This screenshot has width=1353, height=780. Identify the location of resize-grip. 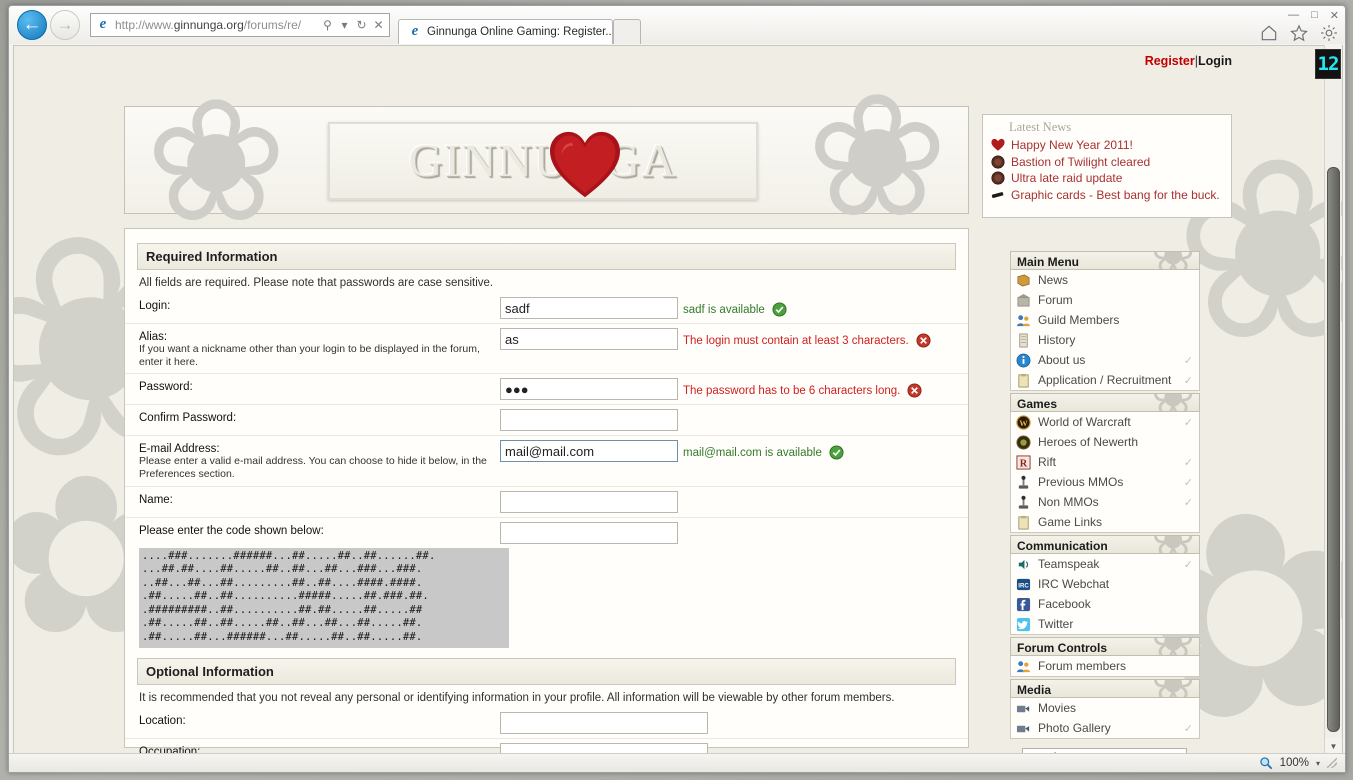
(1332, 763).